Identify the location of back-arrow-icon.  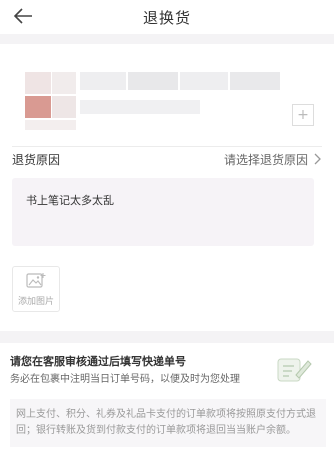
(22, 16).